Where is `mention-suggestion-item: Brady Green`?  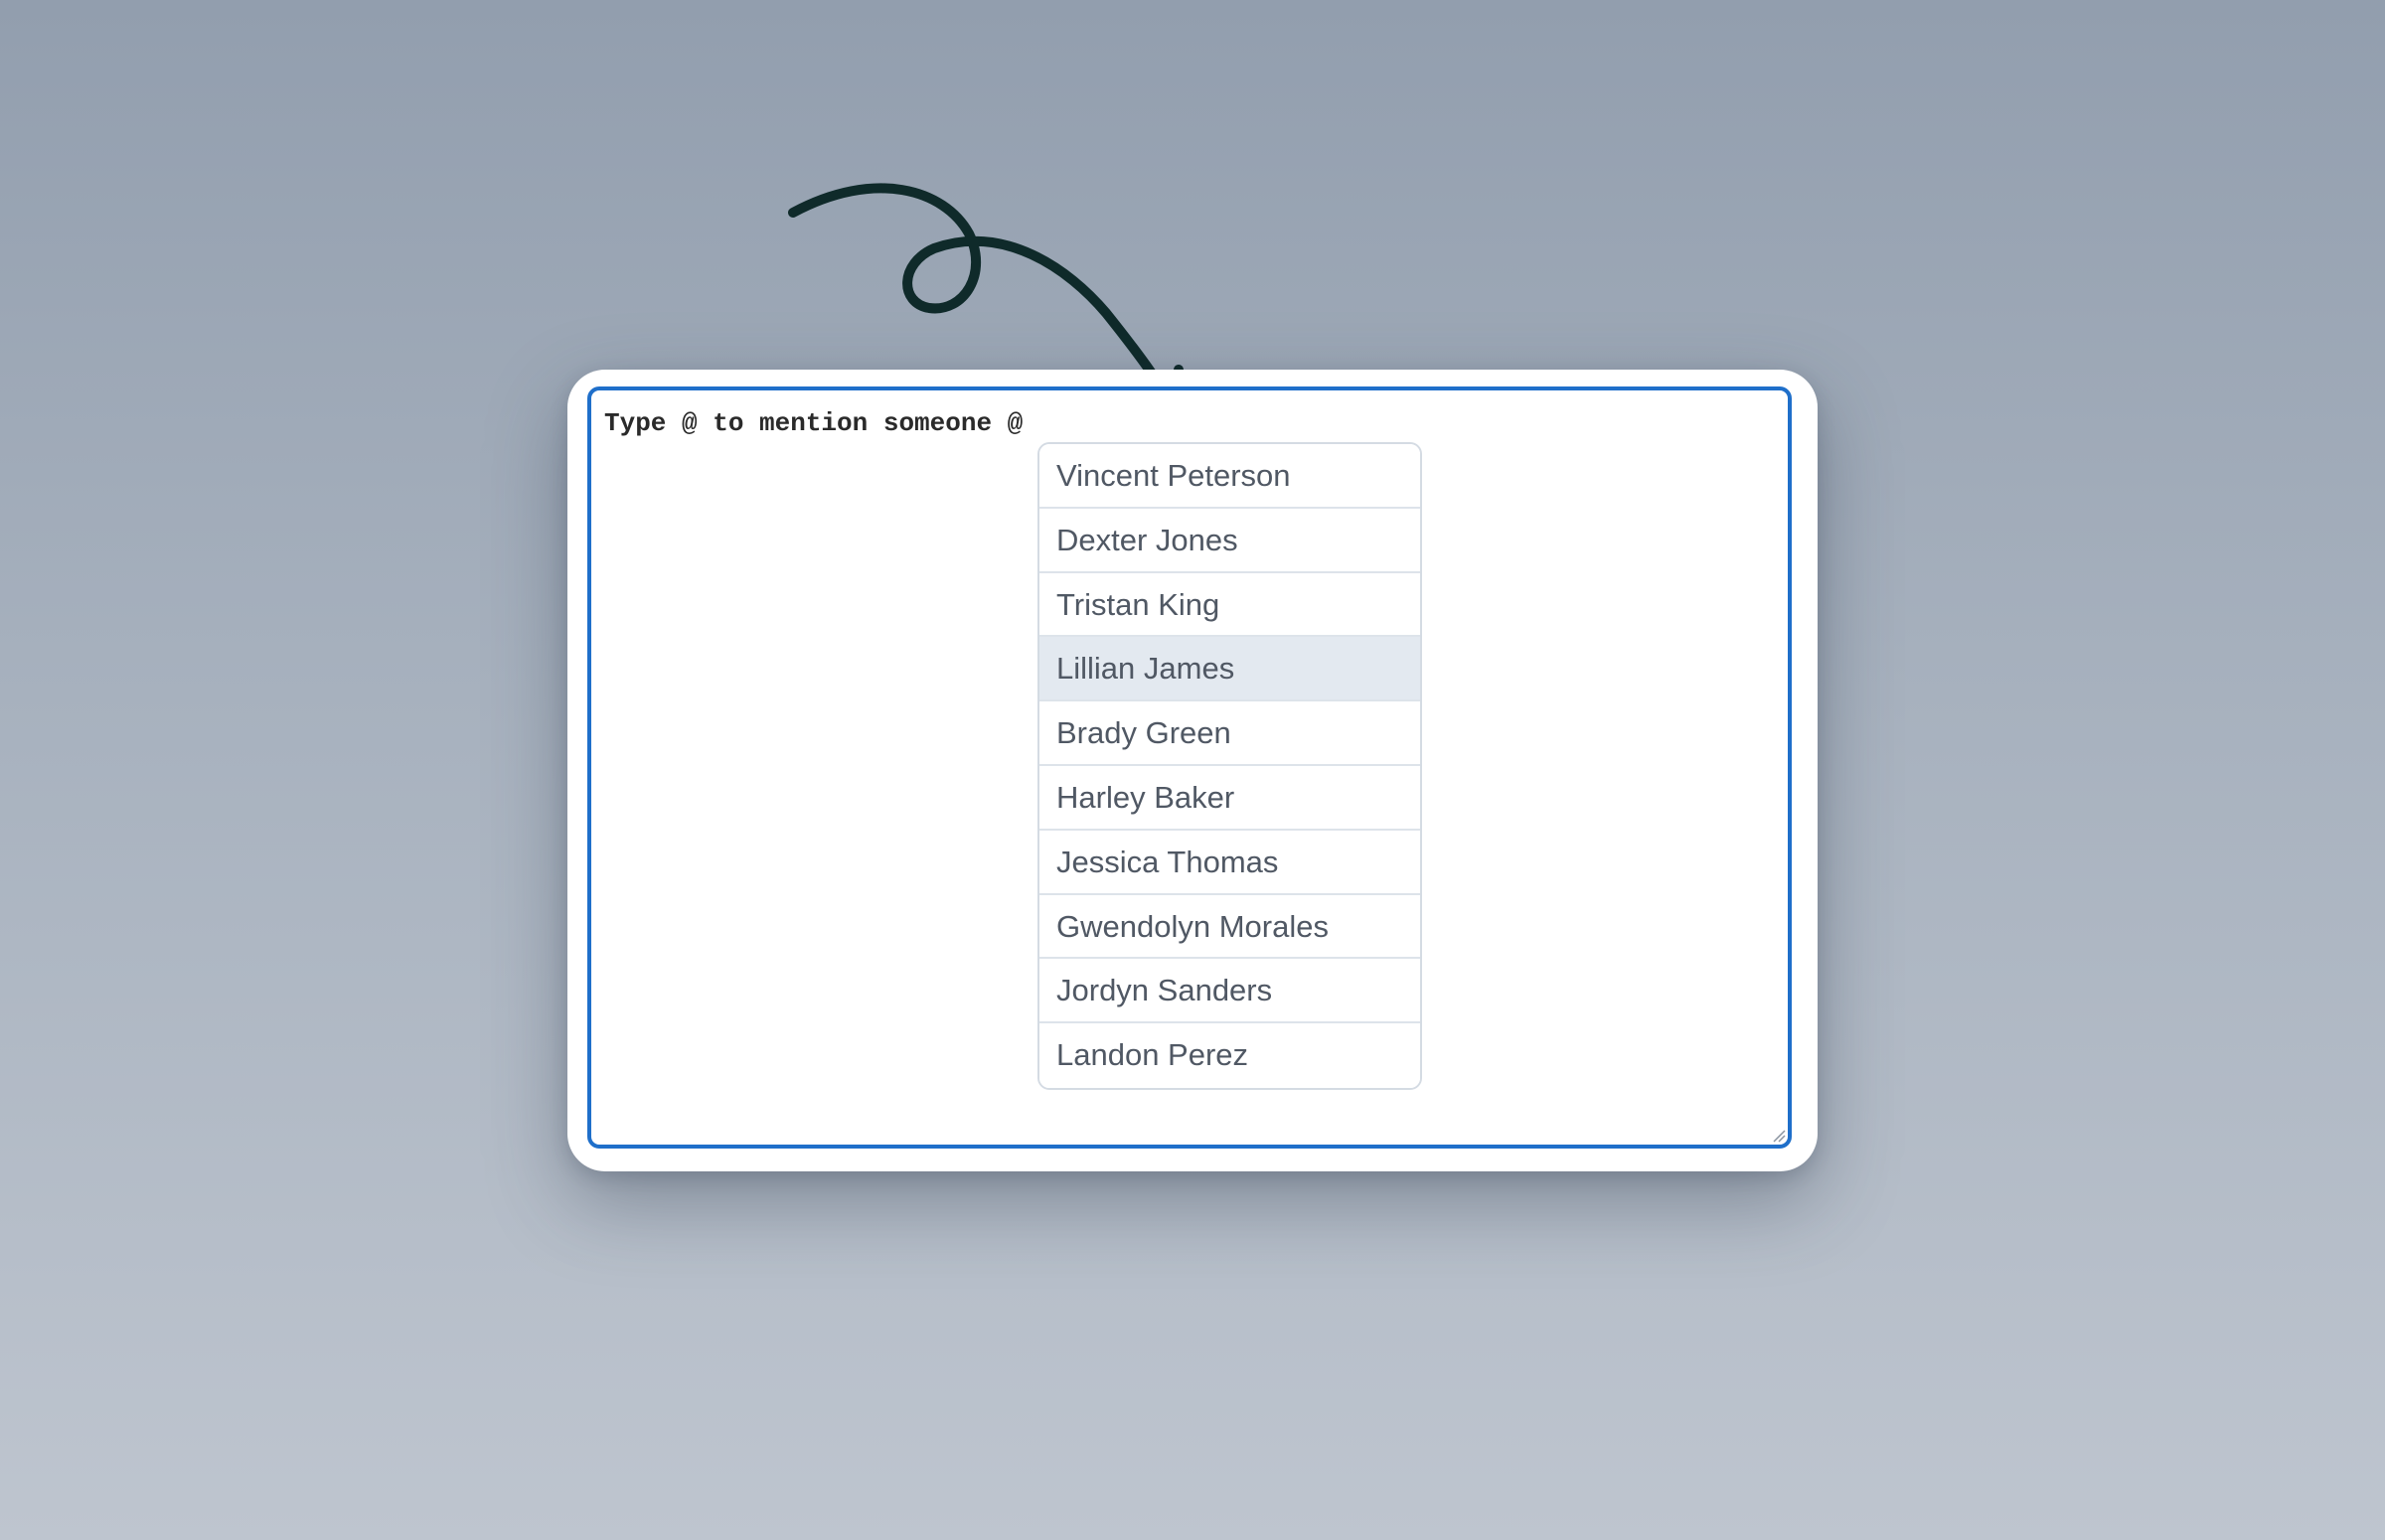
mention-suggestion-item: Brady Green is located at coordinates (1229, 733).